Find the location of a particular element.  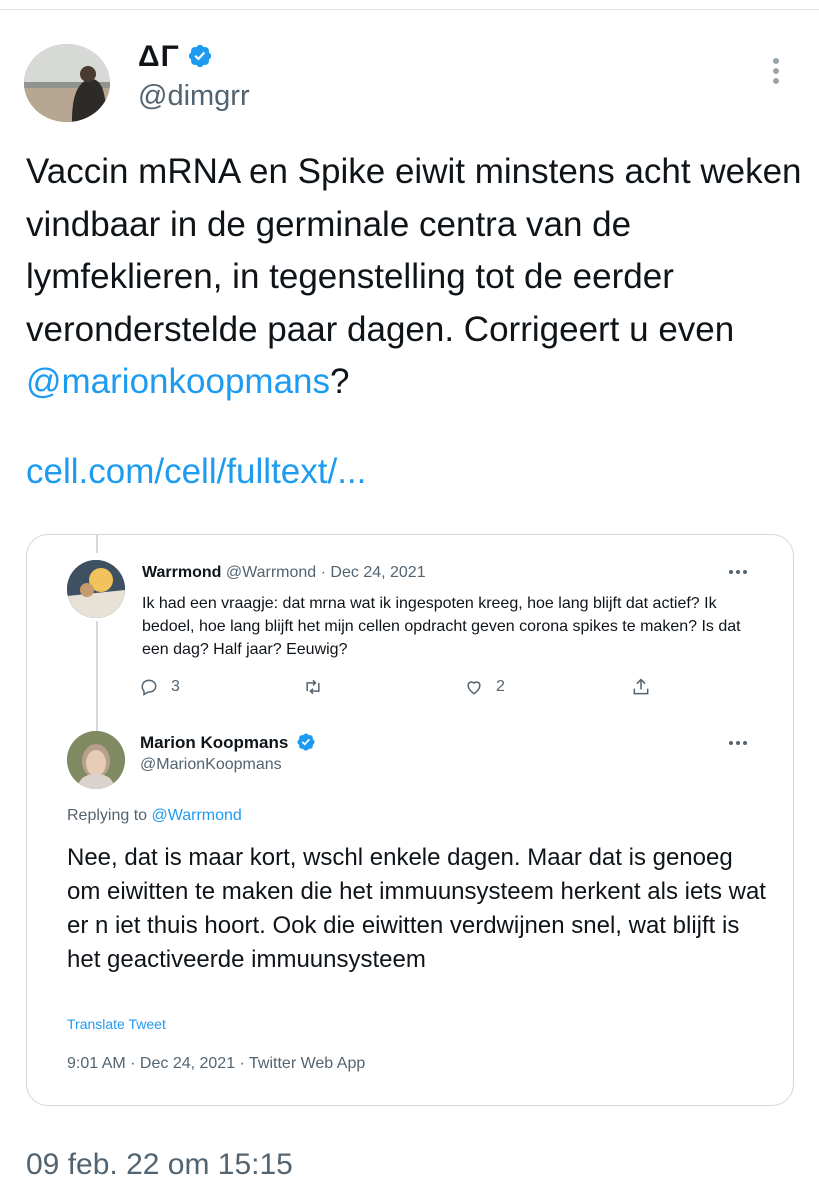

warrmond-date: Dec 24, 2021 is located at coordinates (377, 572).